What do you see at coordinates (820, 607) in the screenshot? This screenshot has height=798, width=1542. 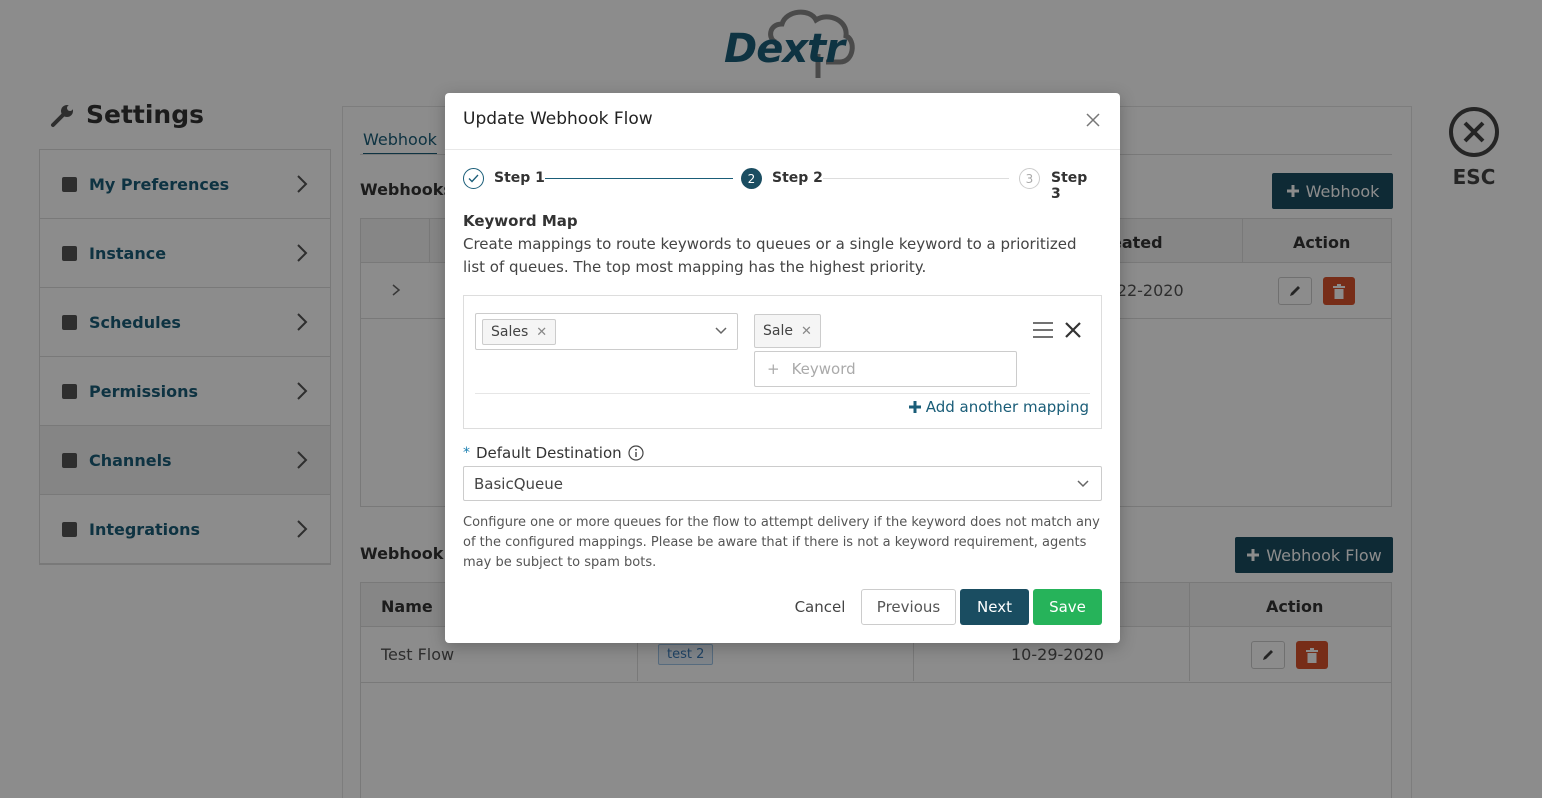 I see `cancel-button: Cancel` at bounding box center [820, 607].